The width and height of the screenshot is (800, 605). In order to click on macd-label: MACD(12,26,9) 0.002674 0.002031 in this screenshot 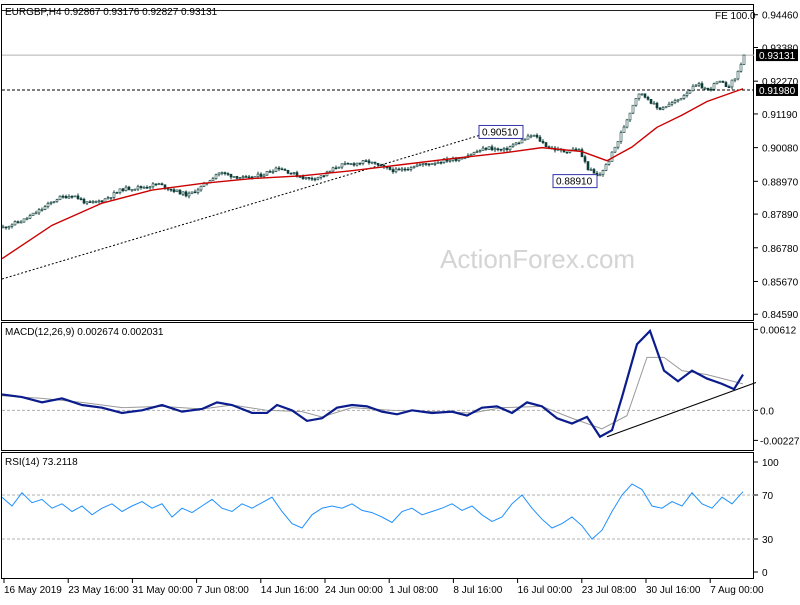, I will do `click(84, 332)`.